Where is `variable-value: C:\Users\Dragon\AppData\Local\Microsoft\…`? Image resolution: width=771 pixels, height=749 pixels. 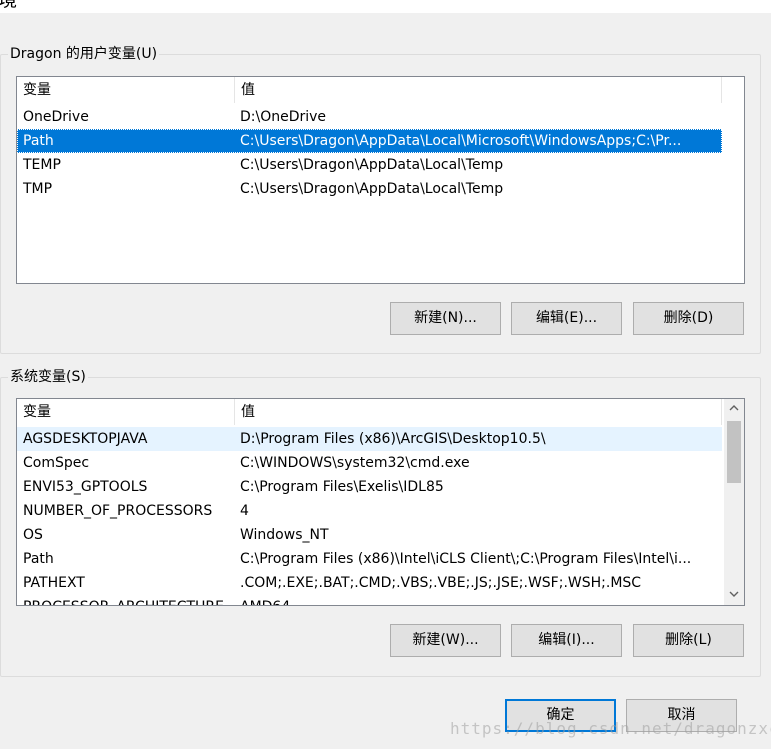
variable-value: C:\Users\Dragon\AppData\Local\Microsoft\… is located at coordinates (461, 141).